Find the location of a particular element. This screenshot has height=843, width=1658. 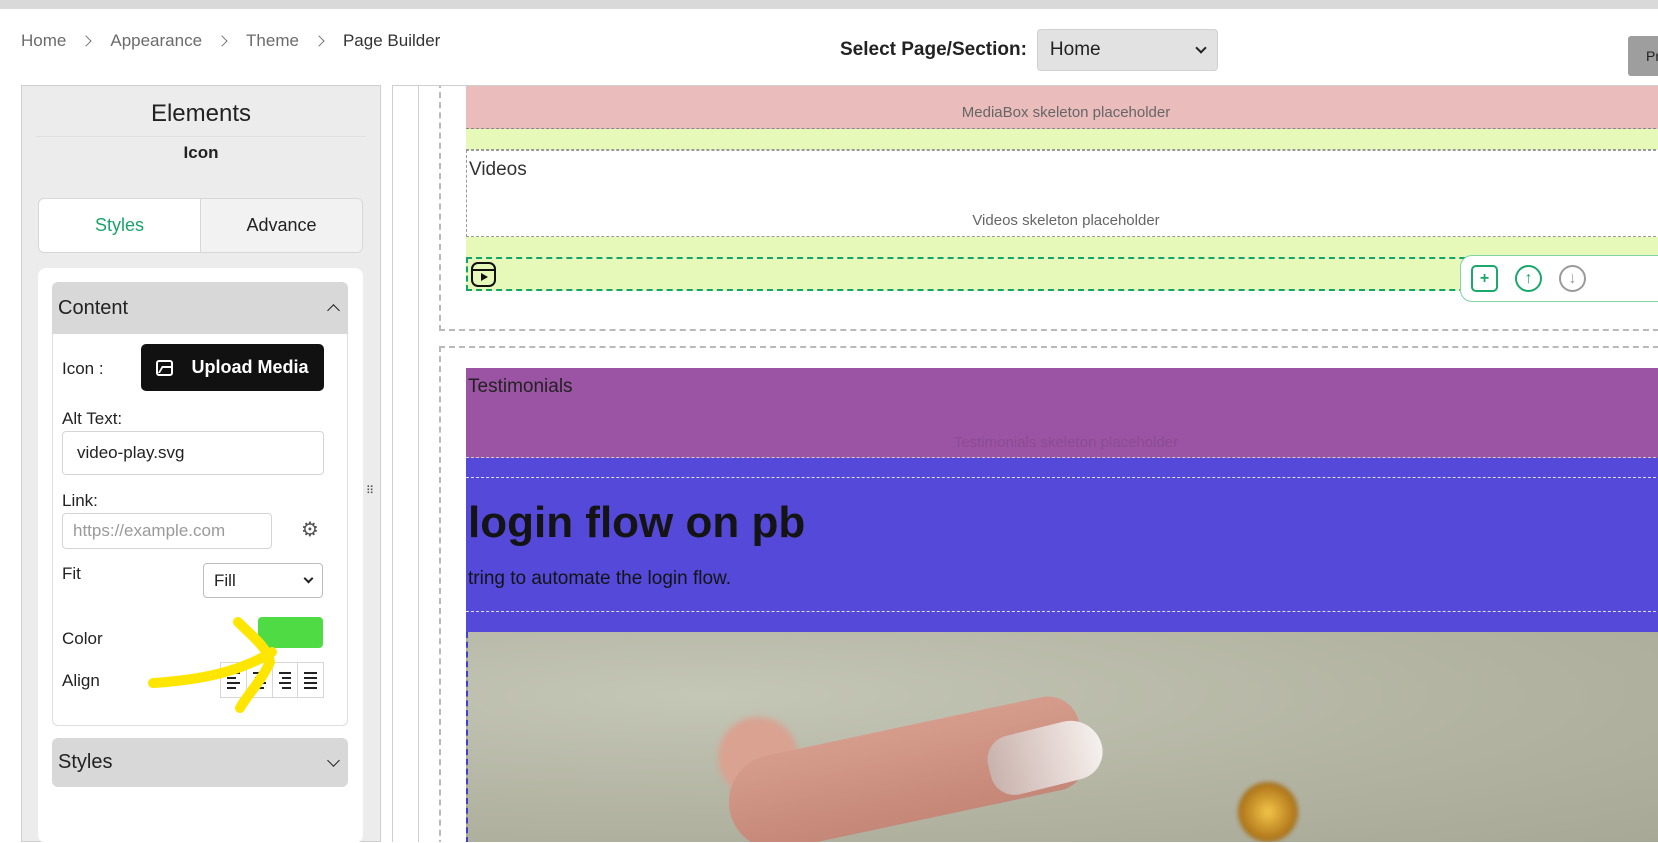

panel-title: Elements is located at coordinates (201, 113).